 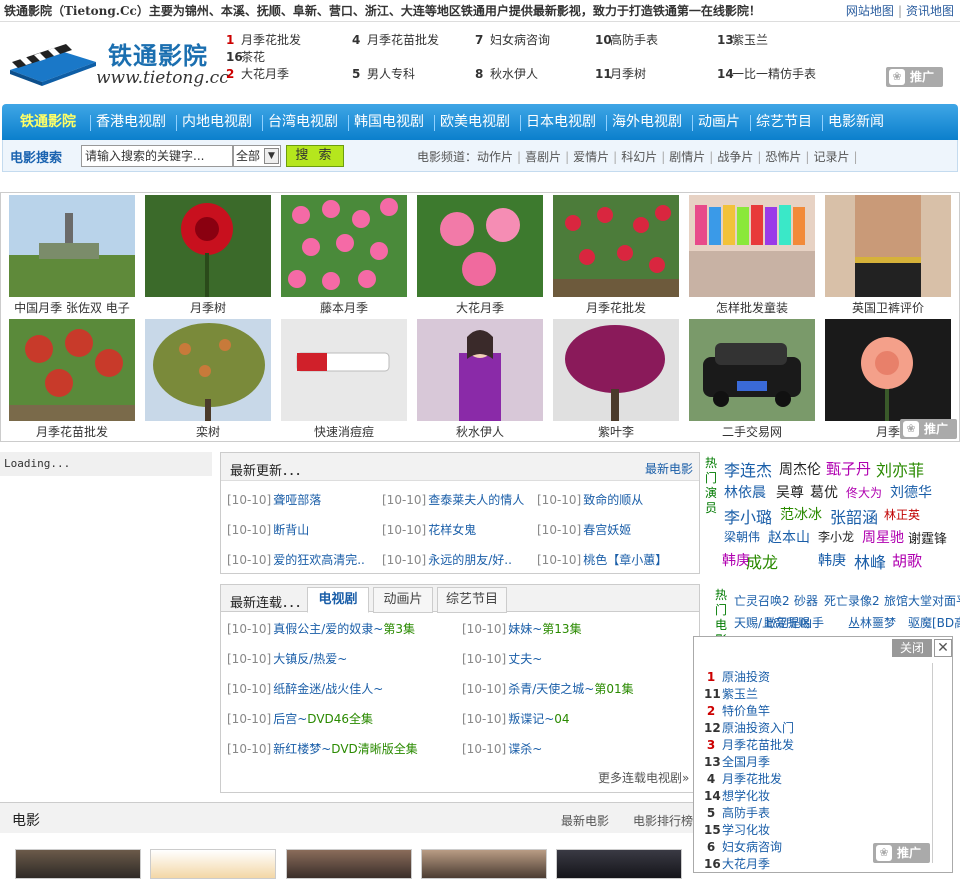 I want to click on nav-item: 欧美电视剧, so click(x=475, y=122).